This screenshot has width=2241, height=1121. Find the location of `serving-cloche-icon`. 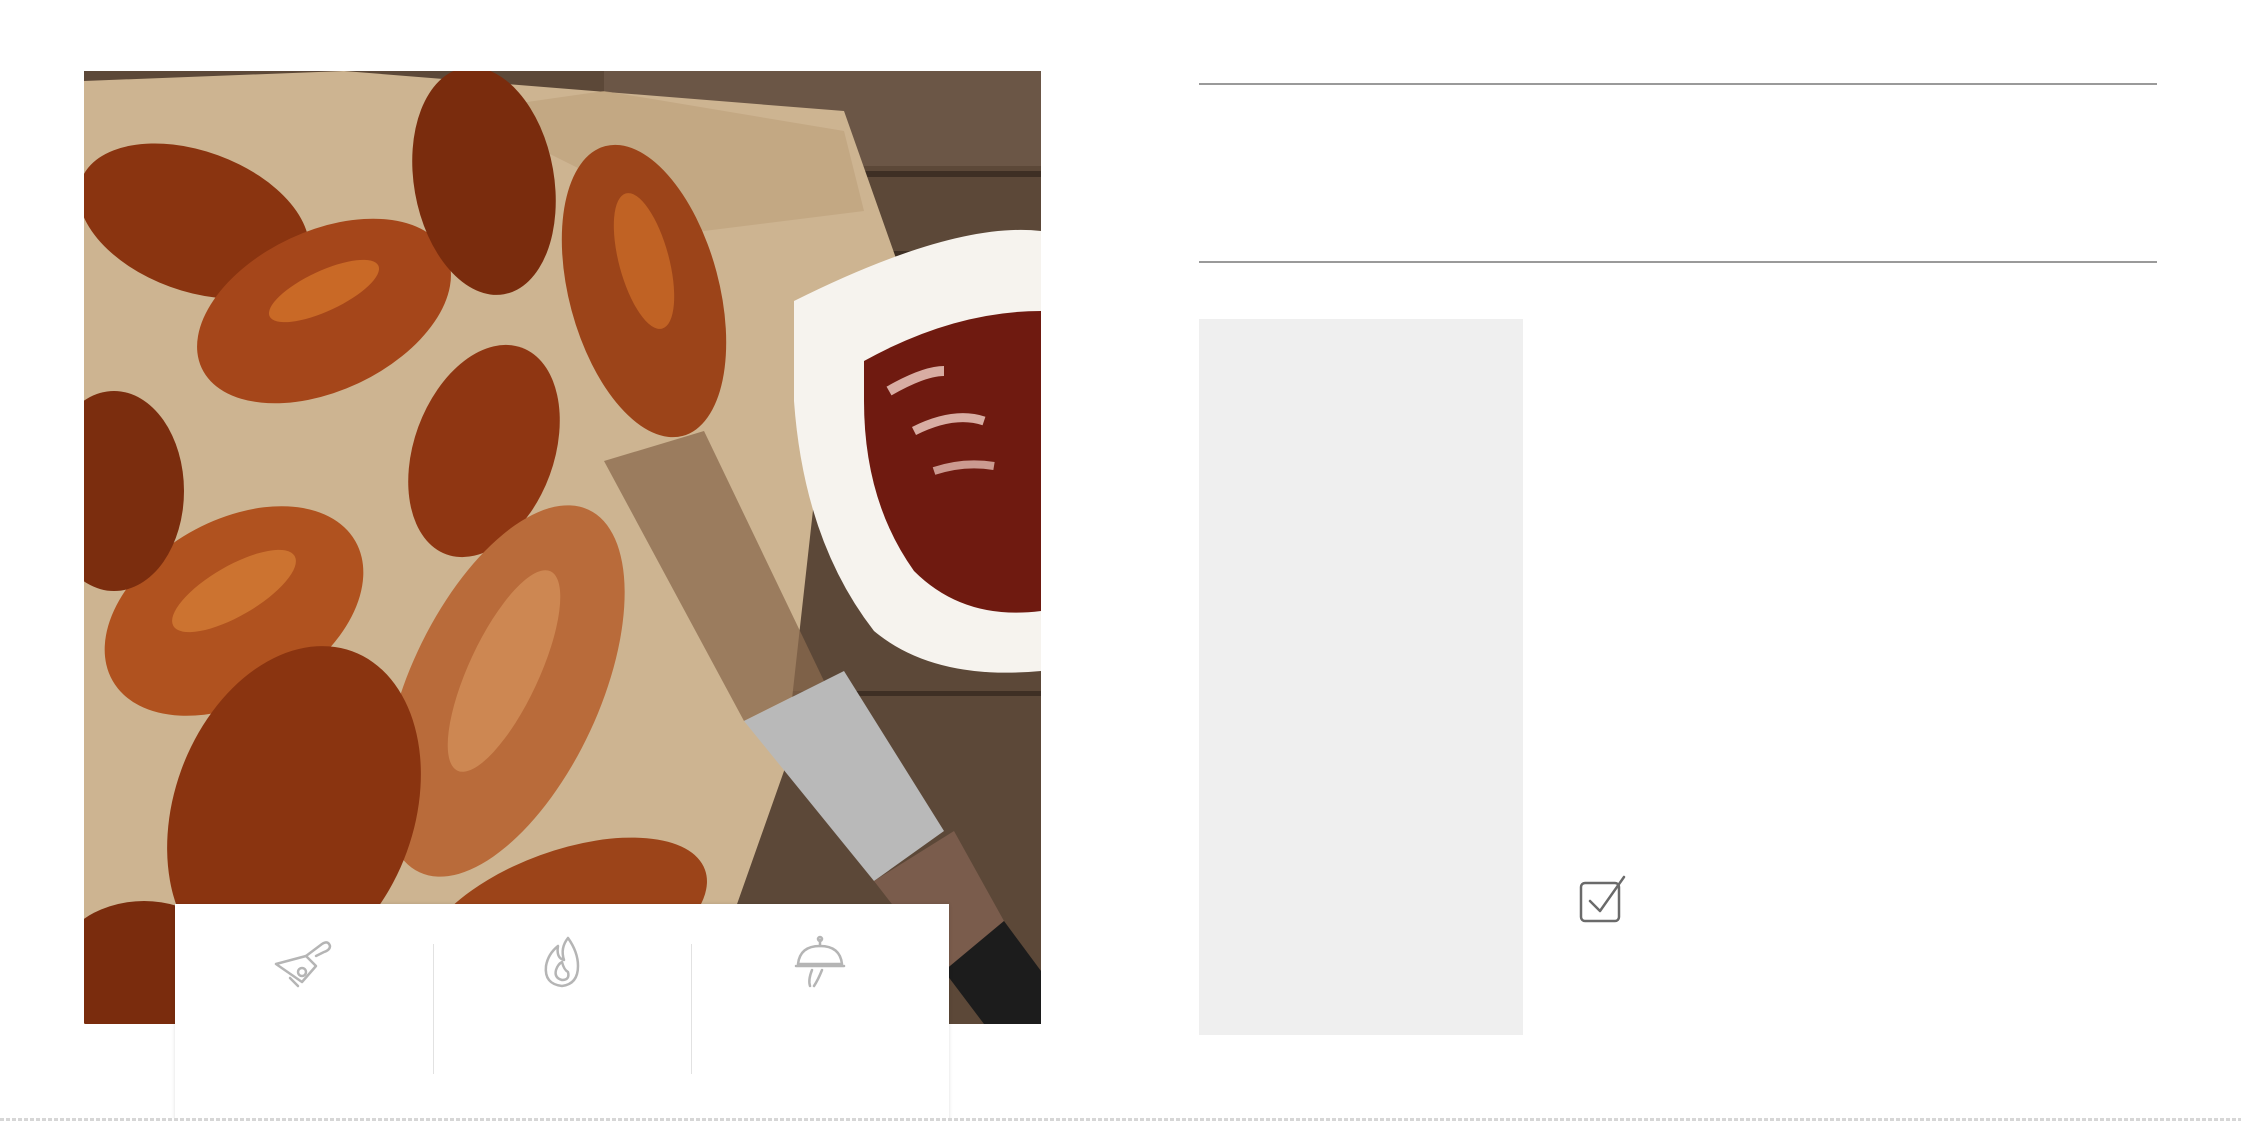

serving-cloche-icon is located at coordinates (820, 962).